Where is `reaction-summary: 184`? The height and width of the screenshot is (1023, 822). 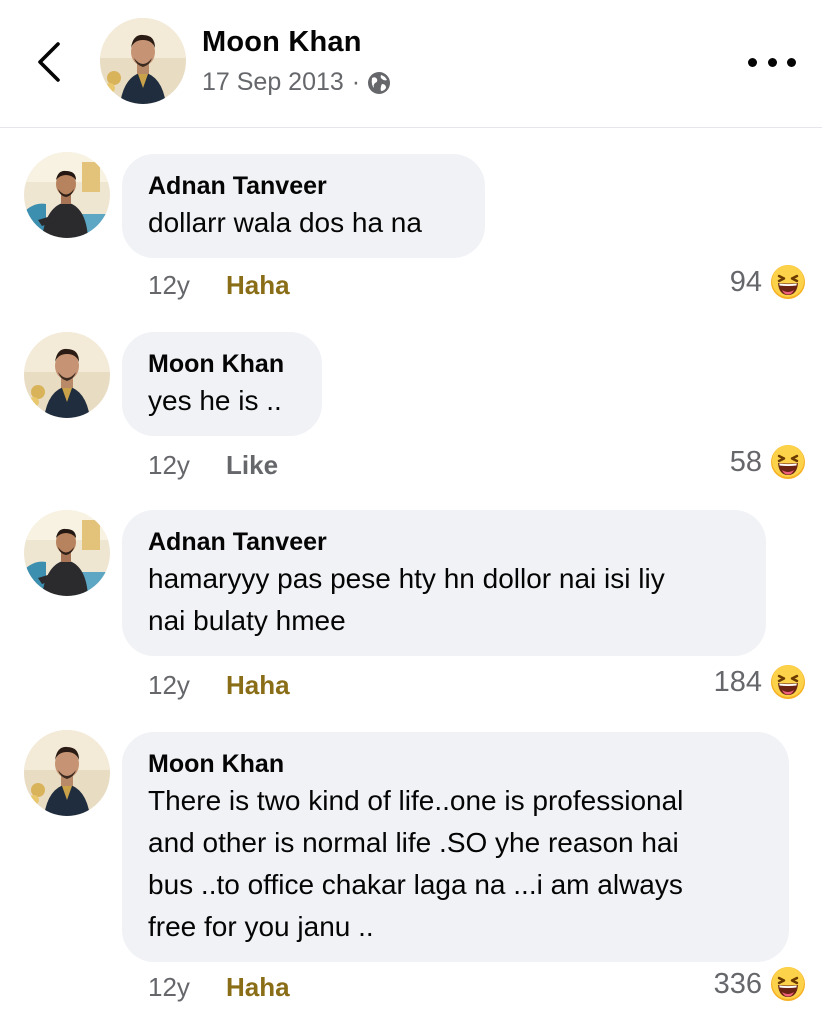
reaction-summary: 184 is located at coordinates (760, 682).